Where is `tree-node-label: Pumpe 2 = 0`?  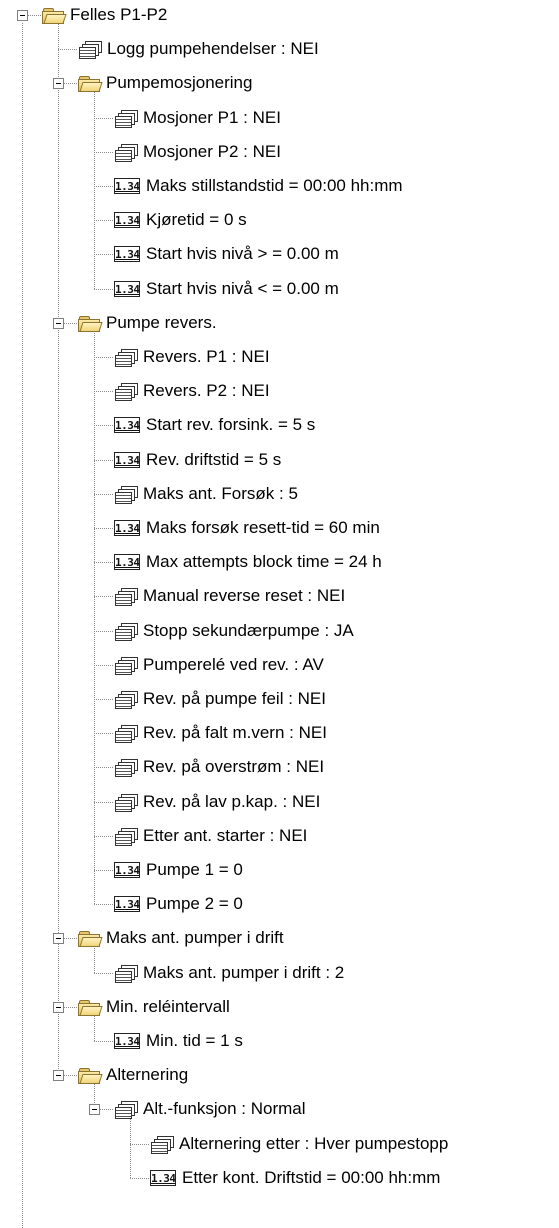 tree-node-label: Pumpe 2 = 0 is located at coordinates (194, 903).